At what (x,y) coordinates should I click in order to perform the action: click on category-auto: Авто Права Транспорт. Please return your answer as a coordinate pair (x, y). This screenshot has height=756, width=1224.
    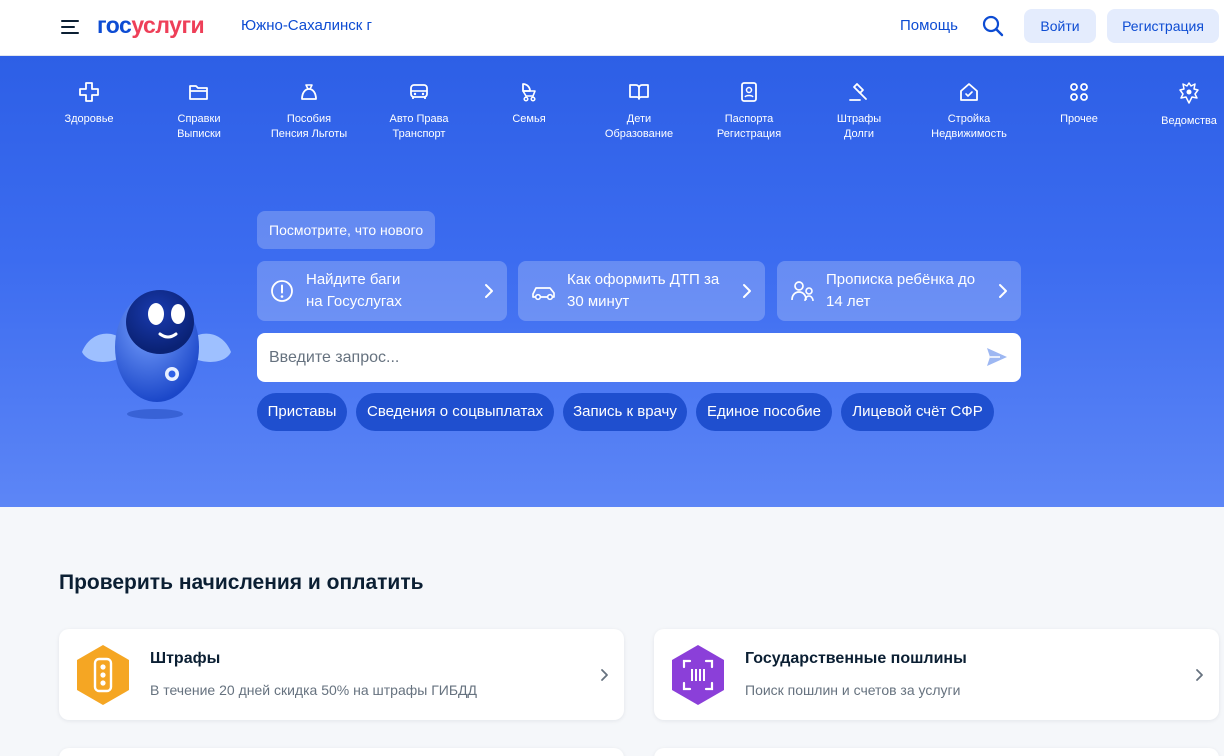
    Looking at the image, I should click on (419, 111).